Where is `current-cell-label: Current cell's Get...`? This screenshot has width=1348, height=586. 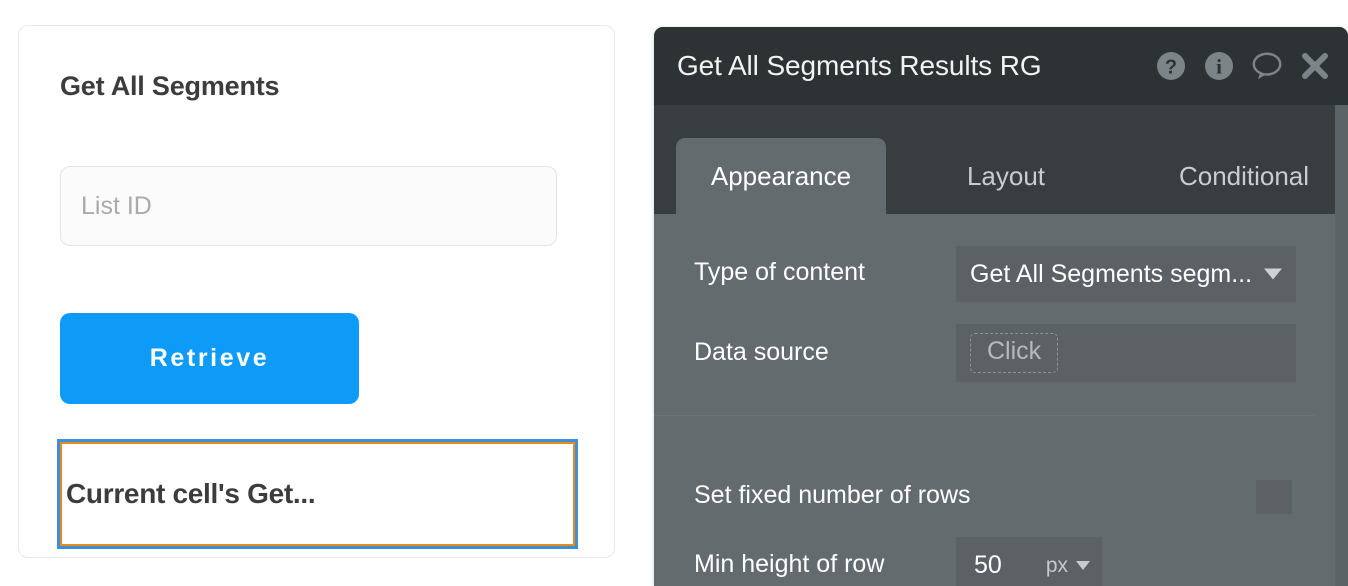 current-cell-label: Current cell's Get... is located at coordinates (191, 493).